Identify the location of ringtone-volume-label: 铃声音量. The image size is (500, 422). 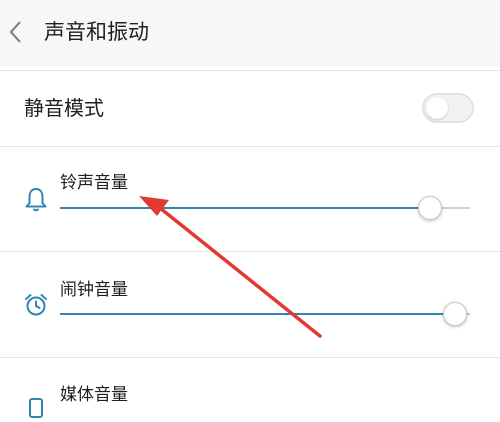
(94, 183).